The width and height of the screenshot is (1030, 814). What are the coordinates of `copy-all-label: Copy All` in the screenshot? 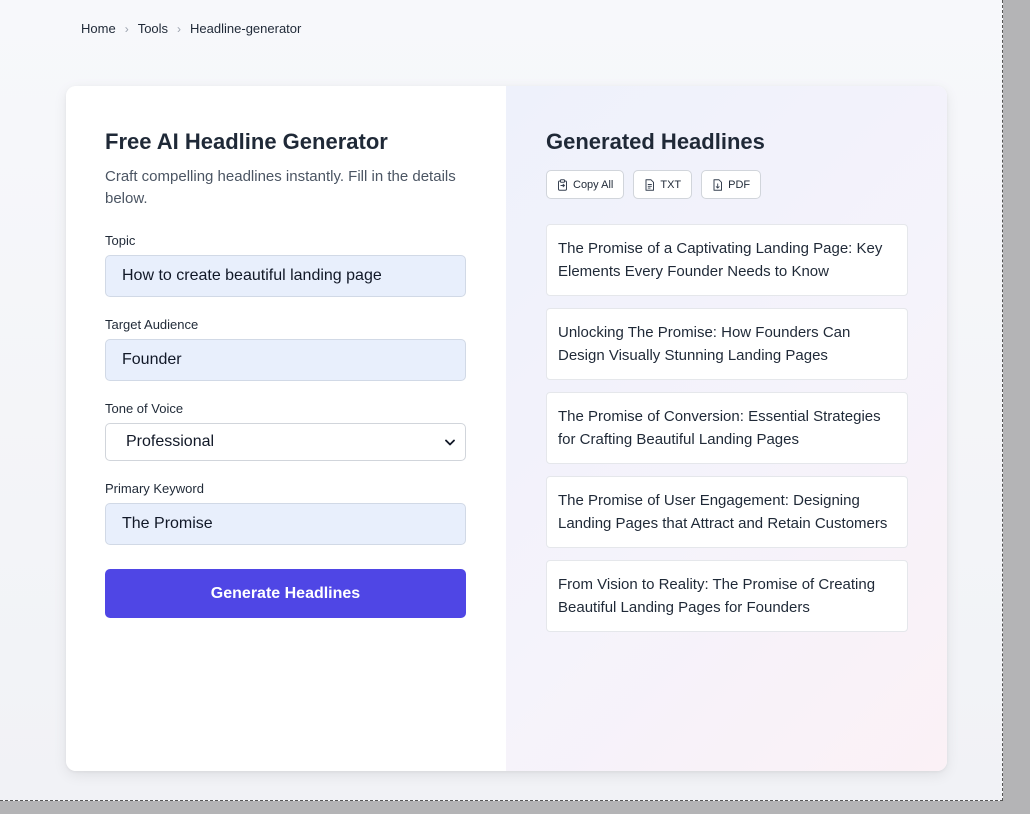 It's located at (593, 184).